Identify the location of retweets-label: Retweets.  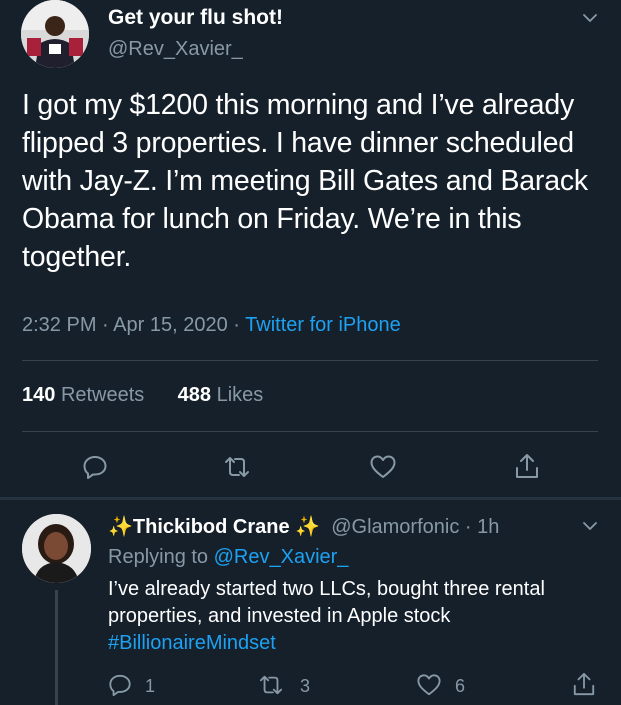
(102, 395).